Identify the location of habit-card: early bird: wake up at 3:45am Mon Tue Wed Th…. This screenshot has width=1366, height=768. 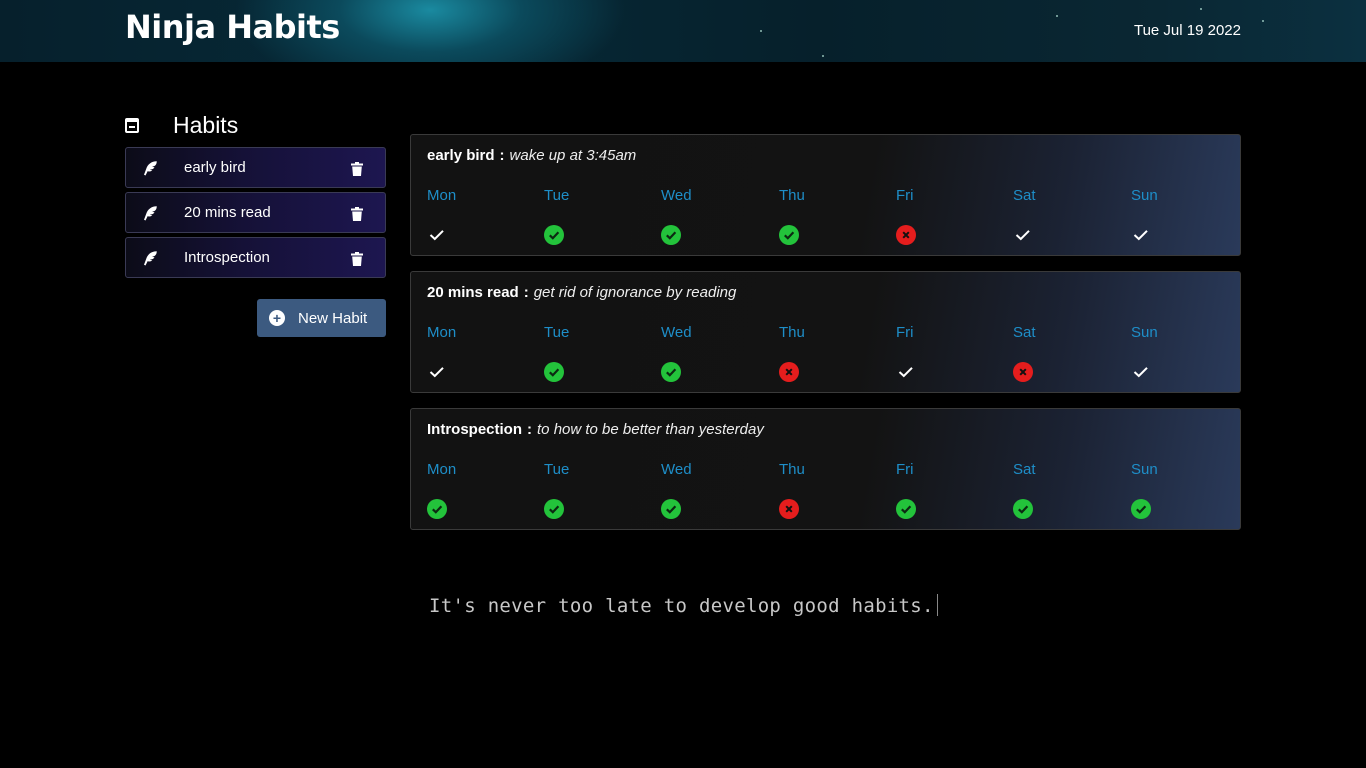
(825, 195).